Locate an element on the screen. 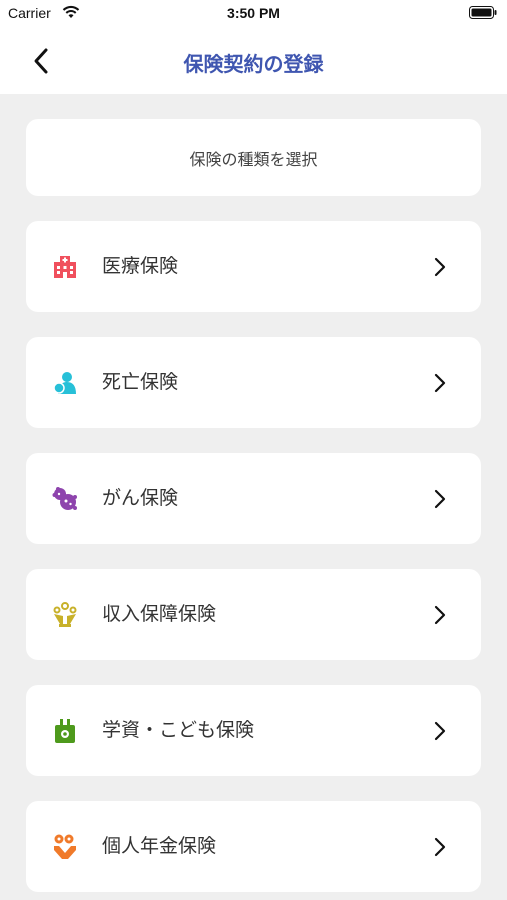  insurance-item-label: 収入保障保険 is located at coordinates (159, 614).